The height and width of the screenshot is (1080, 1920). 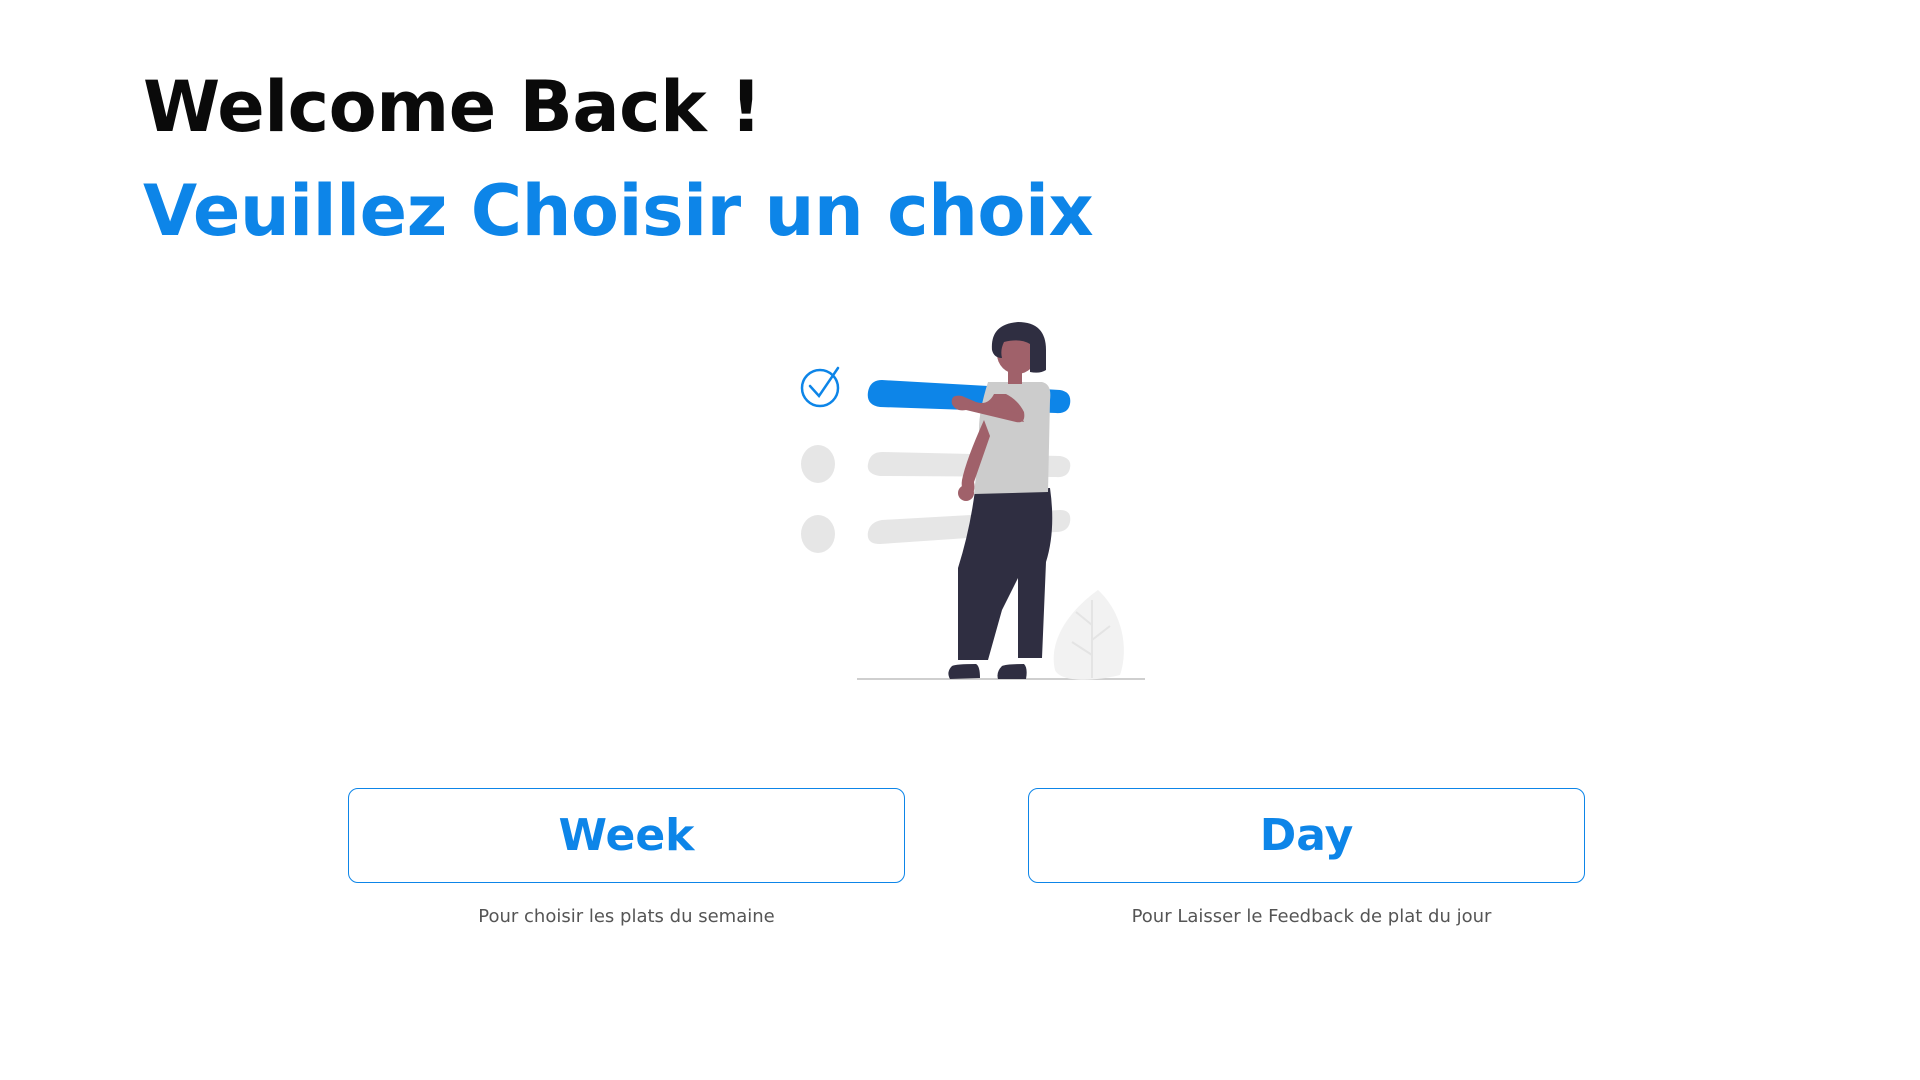 I want to click on plant-icon, so click(x=1088, y=635).